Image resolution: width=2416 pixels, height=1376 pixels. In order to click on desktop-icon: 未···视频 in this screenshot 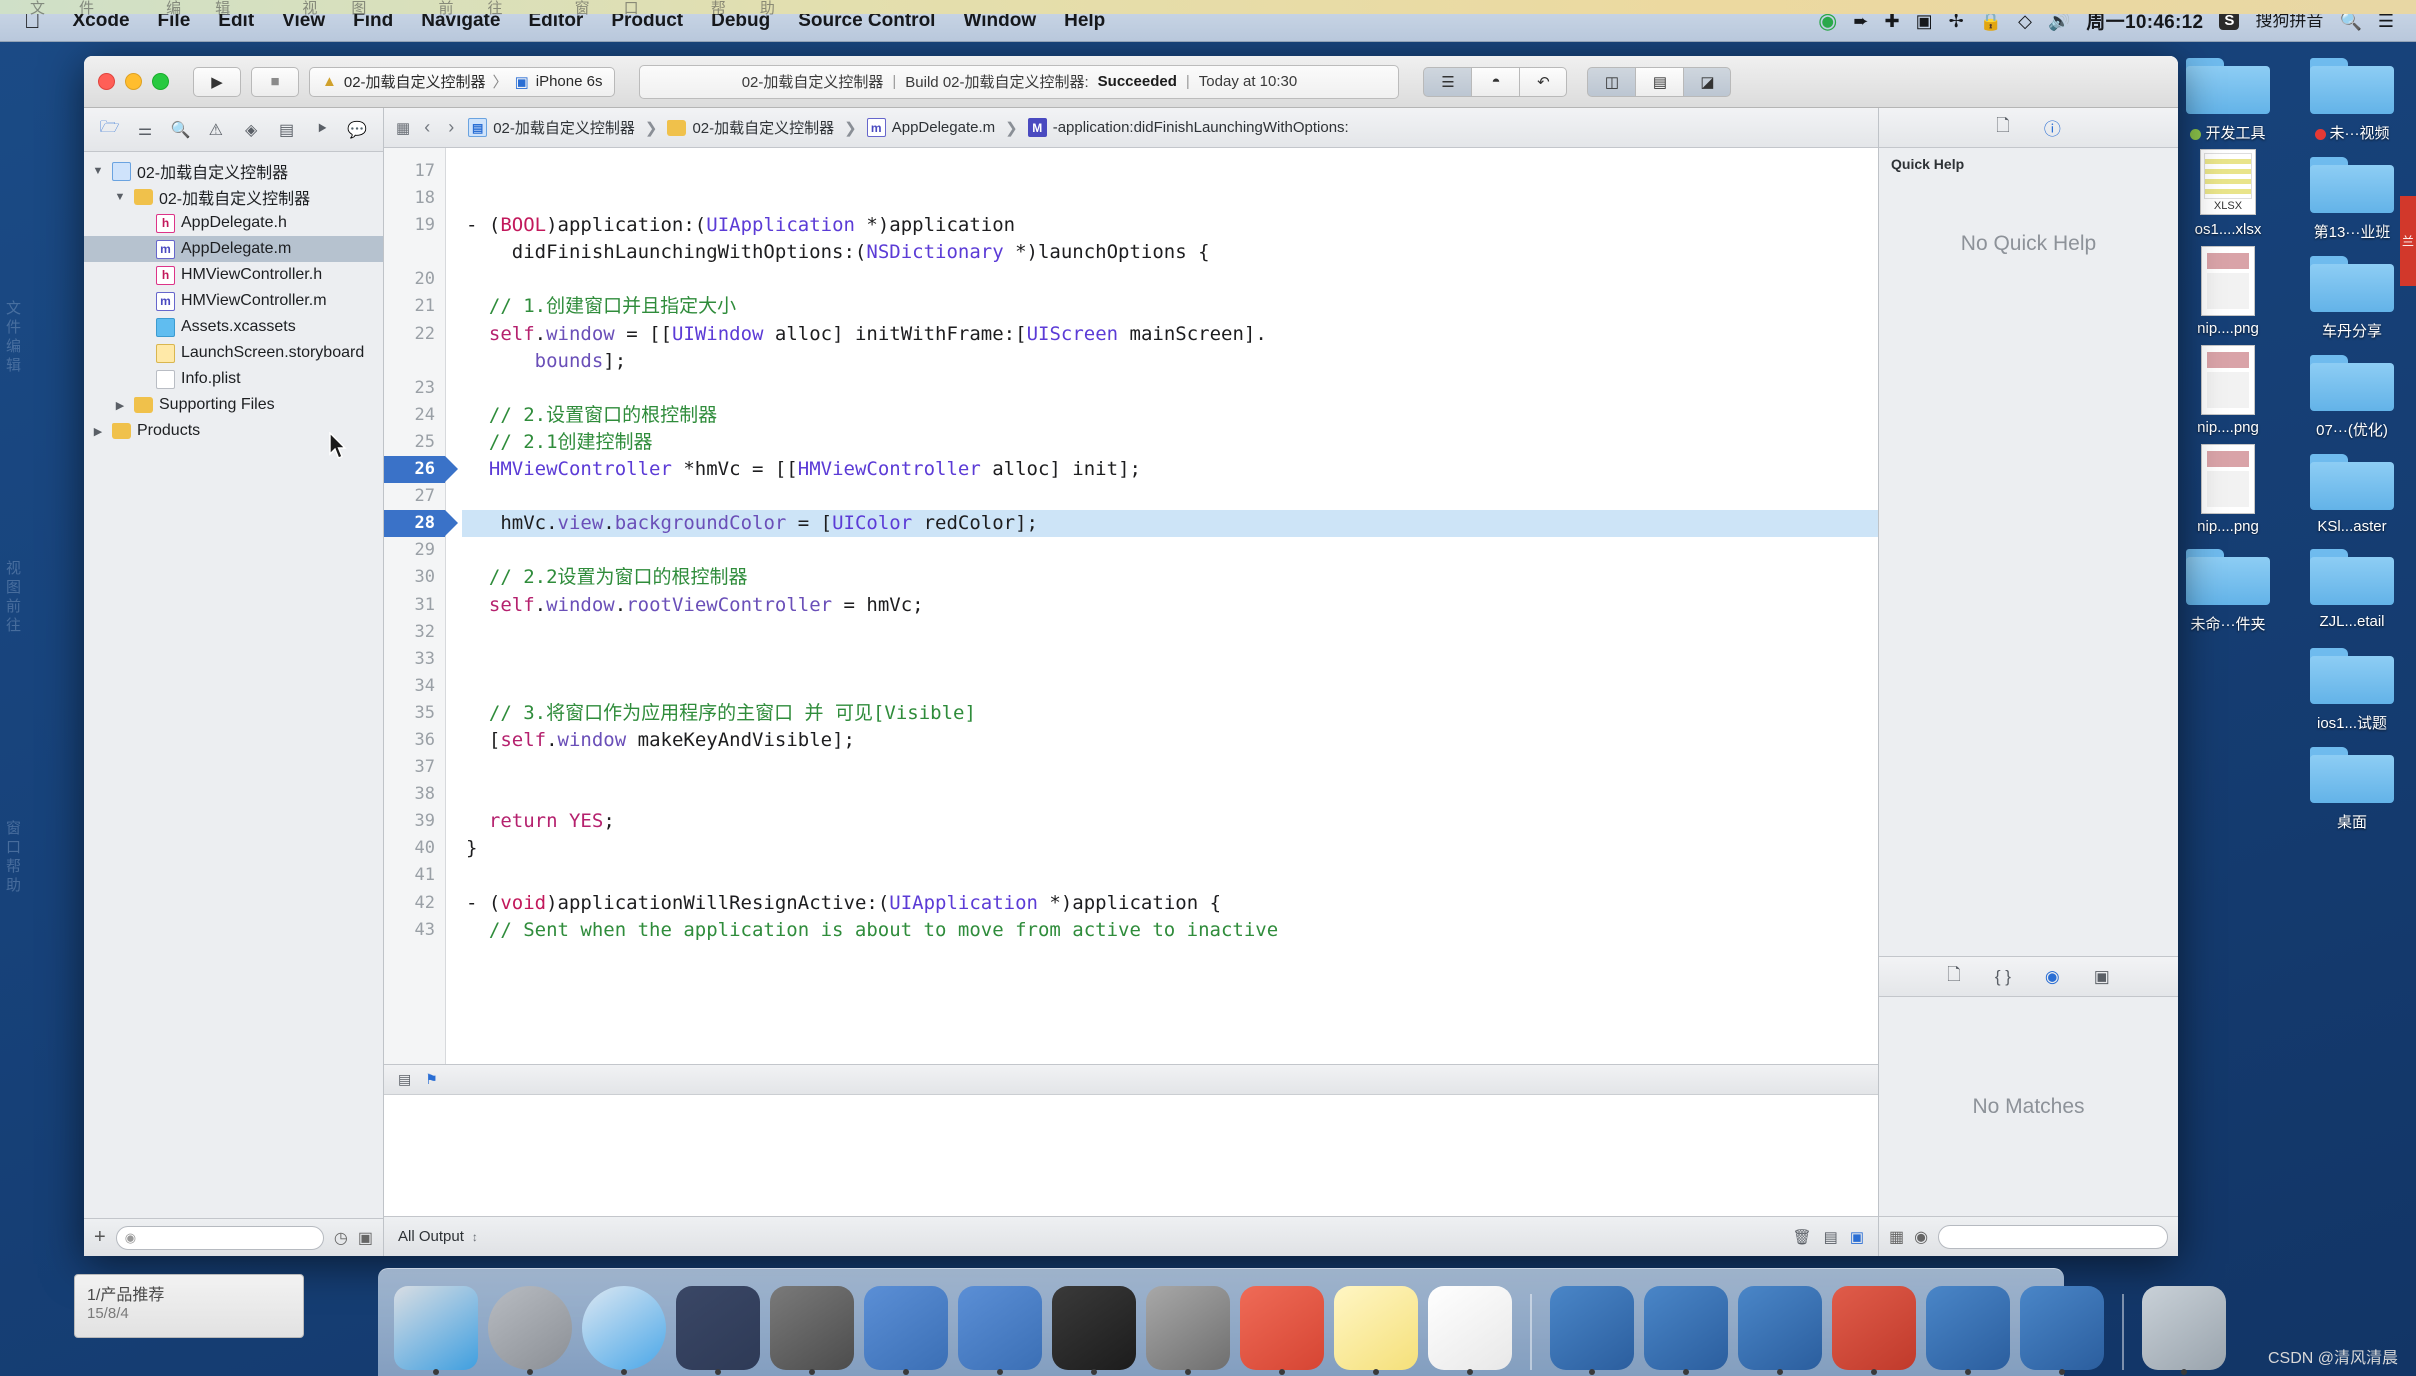, I will do `click(2352, 94)`.